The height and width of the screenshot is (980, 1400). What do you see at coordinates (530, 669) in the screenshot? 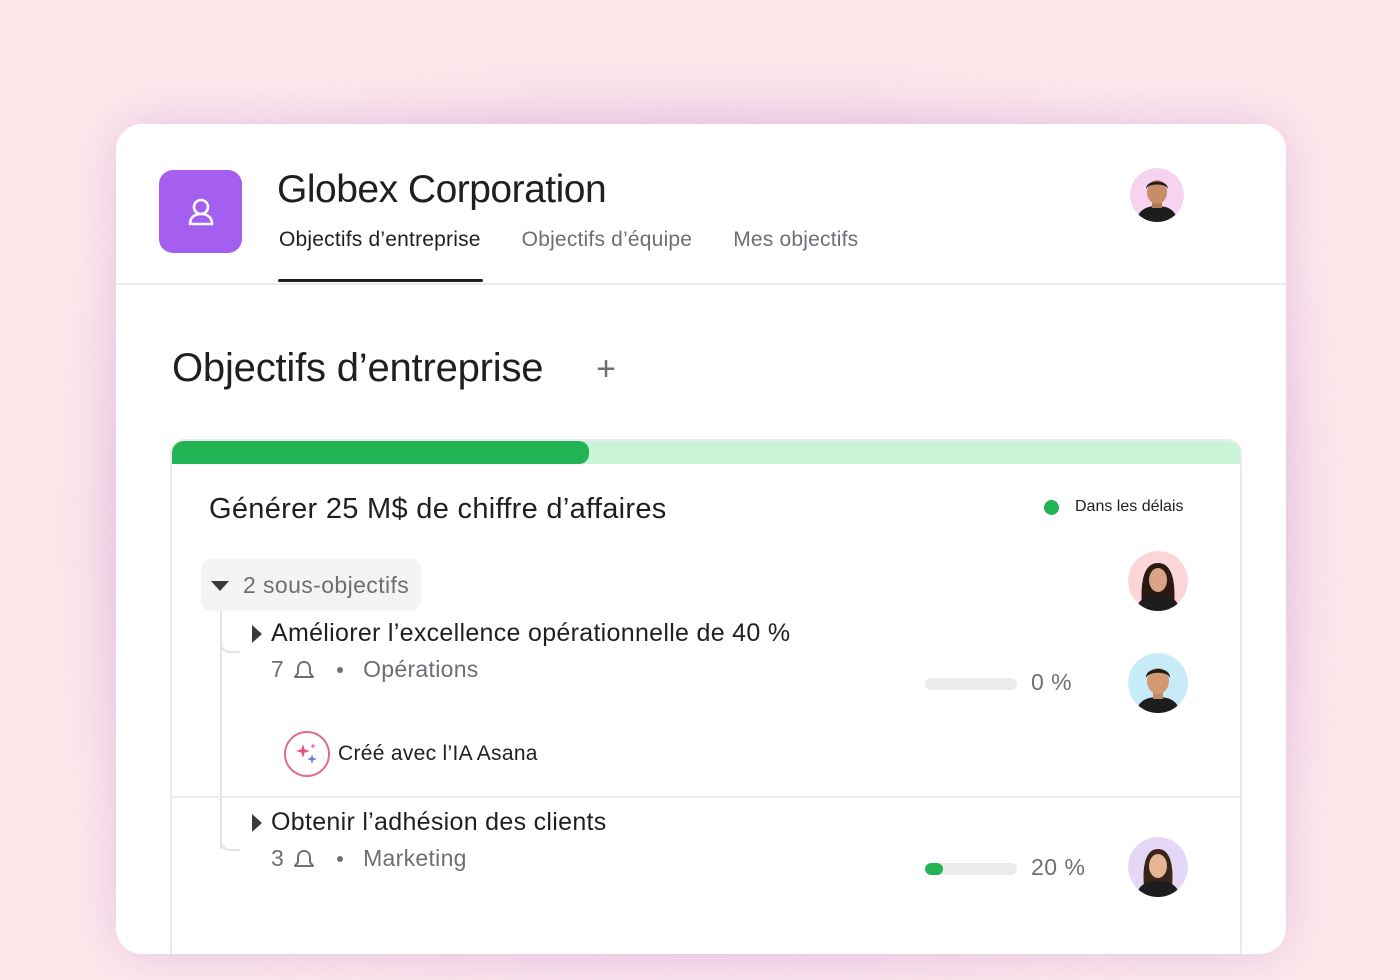
I see `subgoal-meta: 7 Opérations` at bounding box center [530, 669].